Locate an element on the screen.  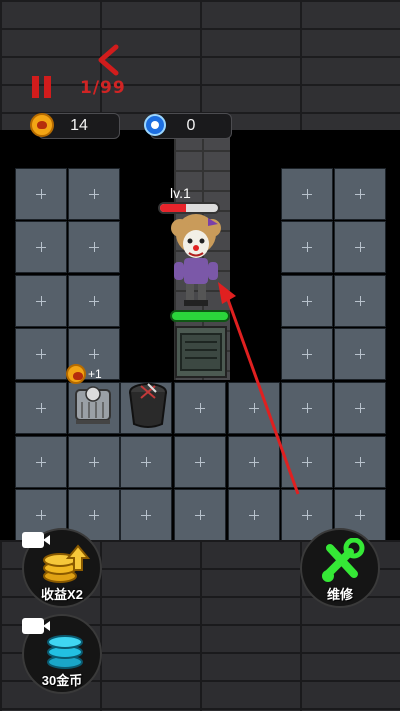
gold-stack-icon is located at coordinates (66, 563).